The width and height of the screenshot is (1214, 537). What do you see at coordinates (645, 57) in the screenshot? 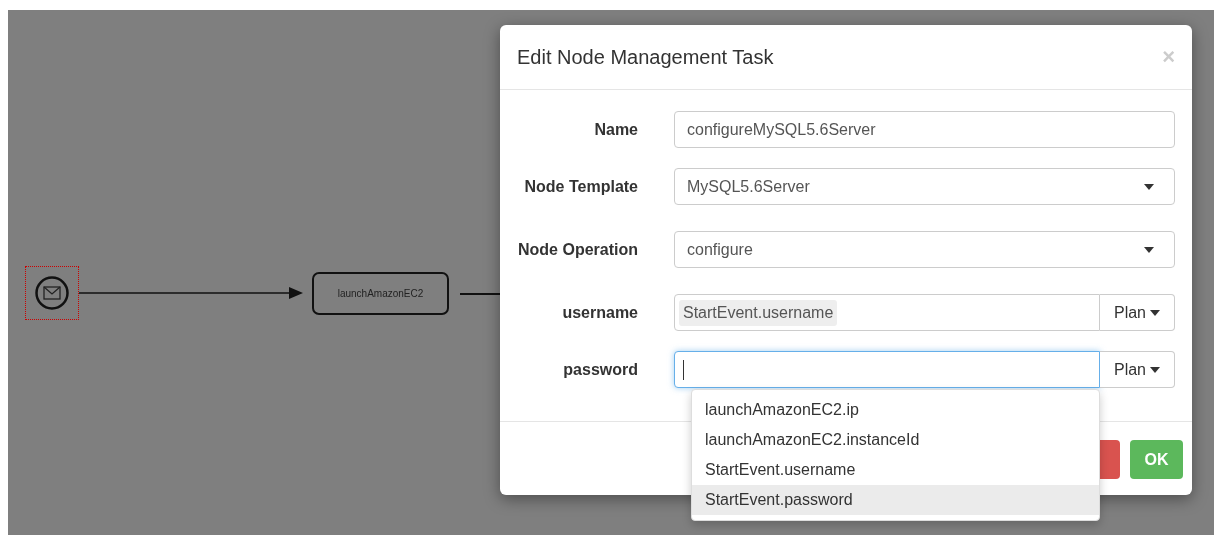
I see `dialog-title: Edit Node Management Task` at bounding box center [645, 57].